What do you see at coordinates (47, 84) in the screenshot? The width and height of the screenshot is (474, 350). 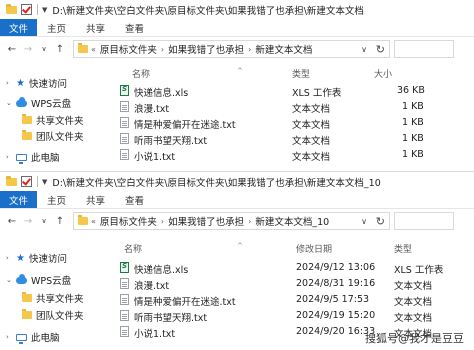 I see `sidebar-item-label: 快速访问` at bounding box center [47, 84].